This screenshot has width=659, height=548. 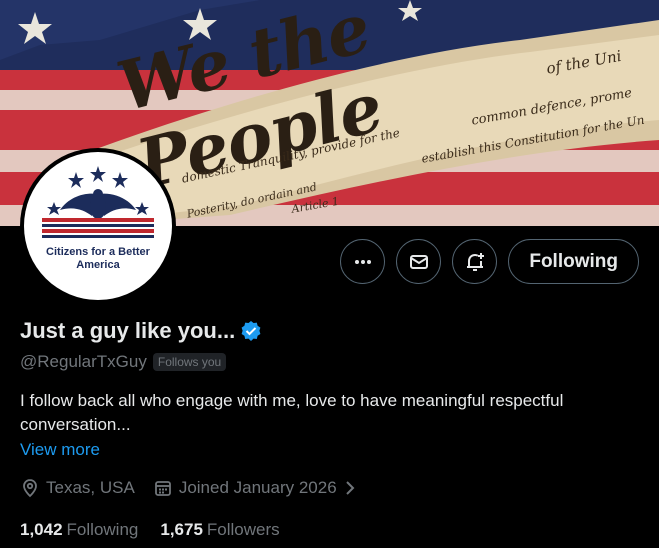 I want to click on more-button, so click(x=363, y=261).